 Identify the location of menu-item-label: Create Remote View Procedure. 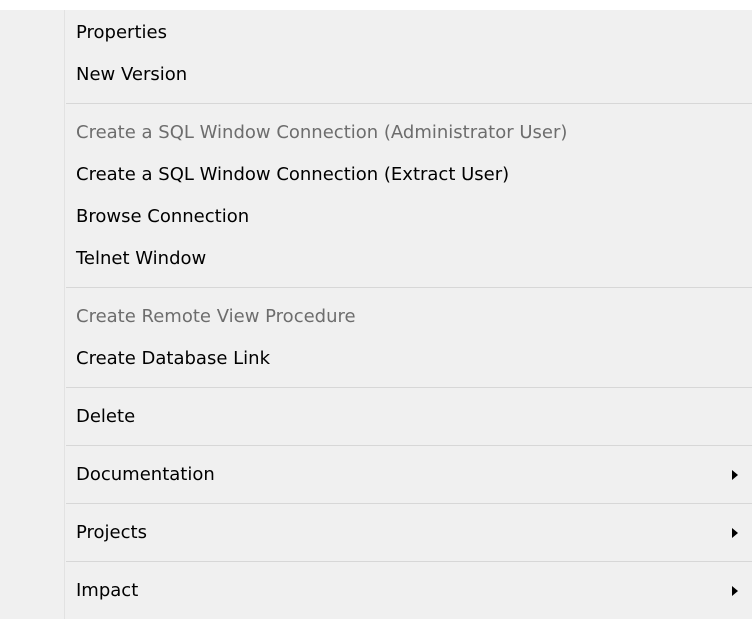
(216, 316).